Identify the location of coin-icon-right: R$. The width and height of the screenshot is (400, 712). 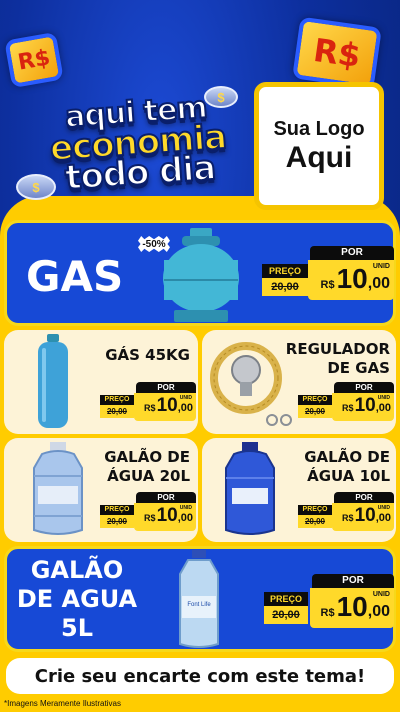
(337, 53).